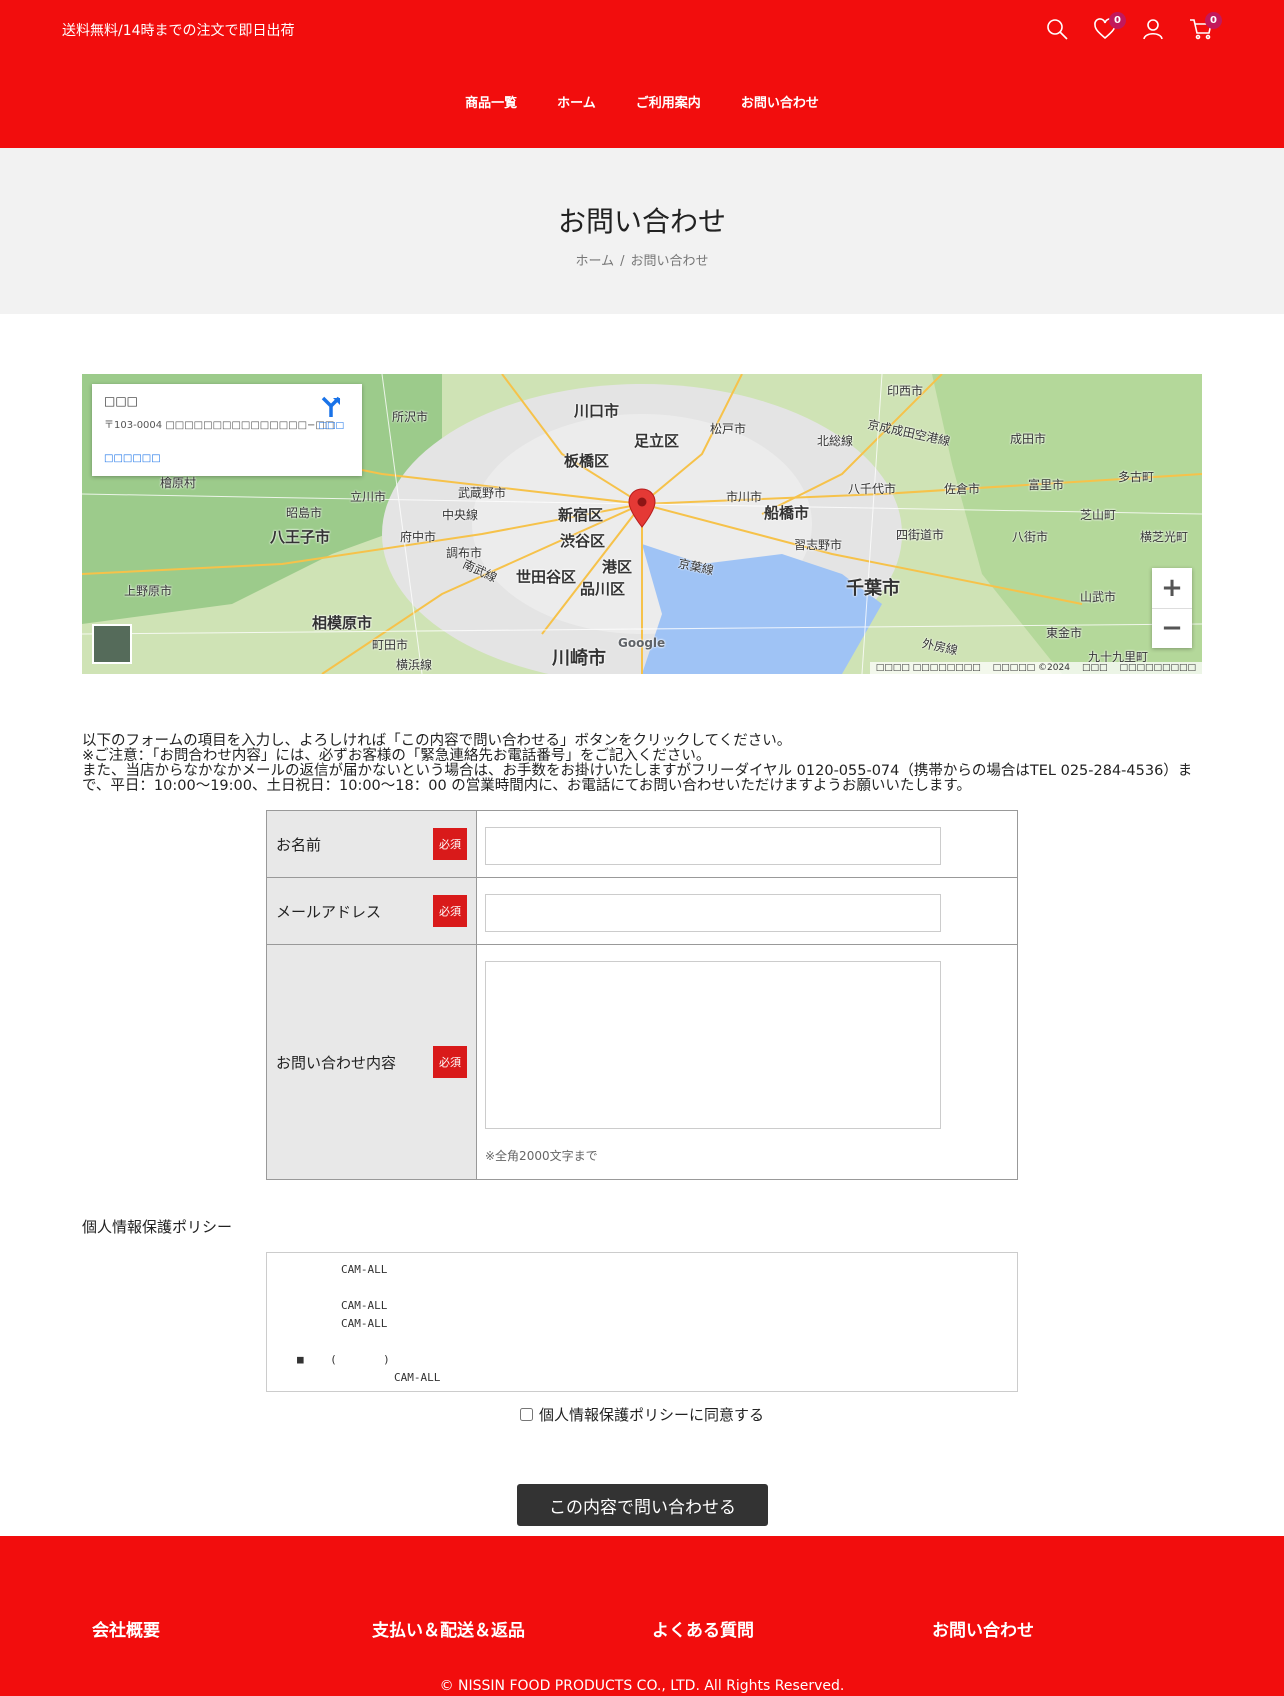  What do you see at coordinates (617, 567) in the screenshot?
I see `map-place: 港区` at bounding box center [617, 567].